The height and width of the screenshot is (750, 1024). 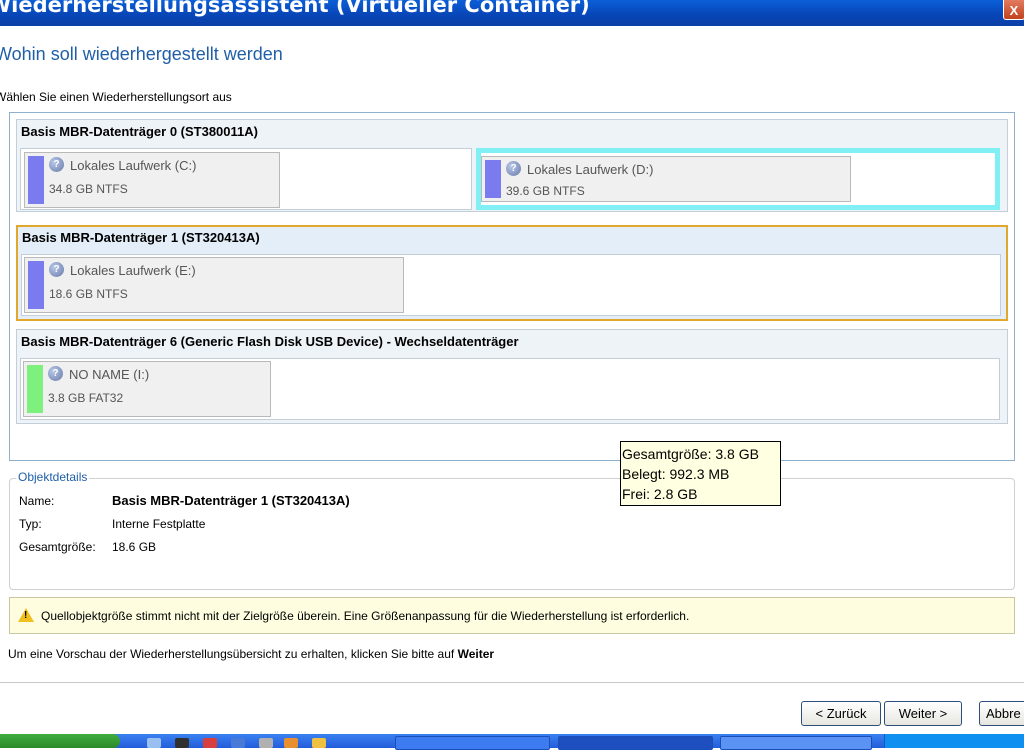 What do you see at coordinates (214, 285) in the screenshot?
I see `partition-e: ? Lokales Laufwerk (E:) 18.6 GB NTFS` at bounding box center [214, 285].